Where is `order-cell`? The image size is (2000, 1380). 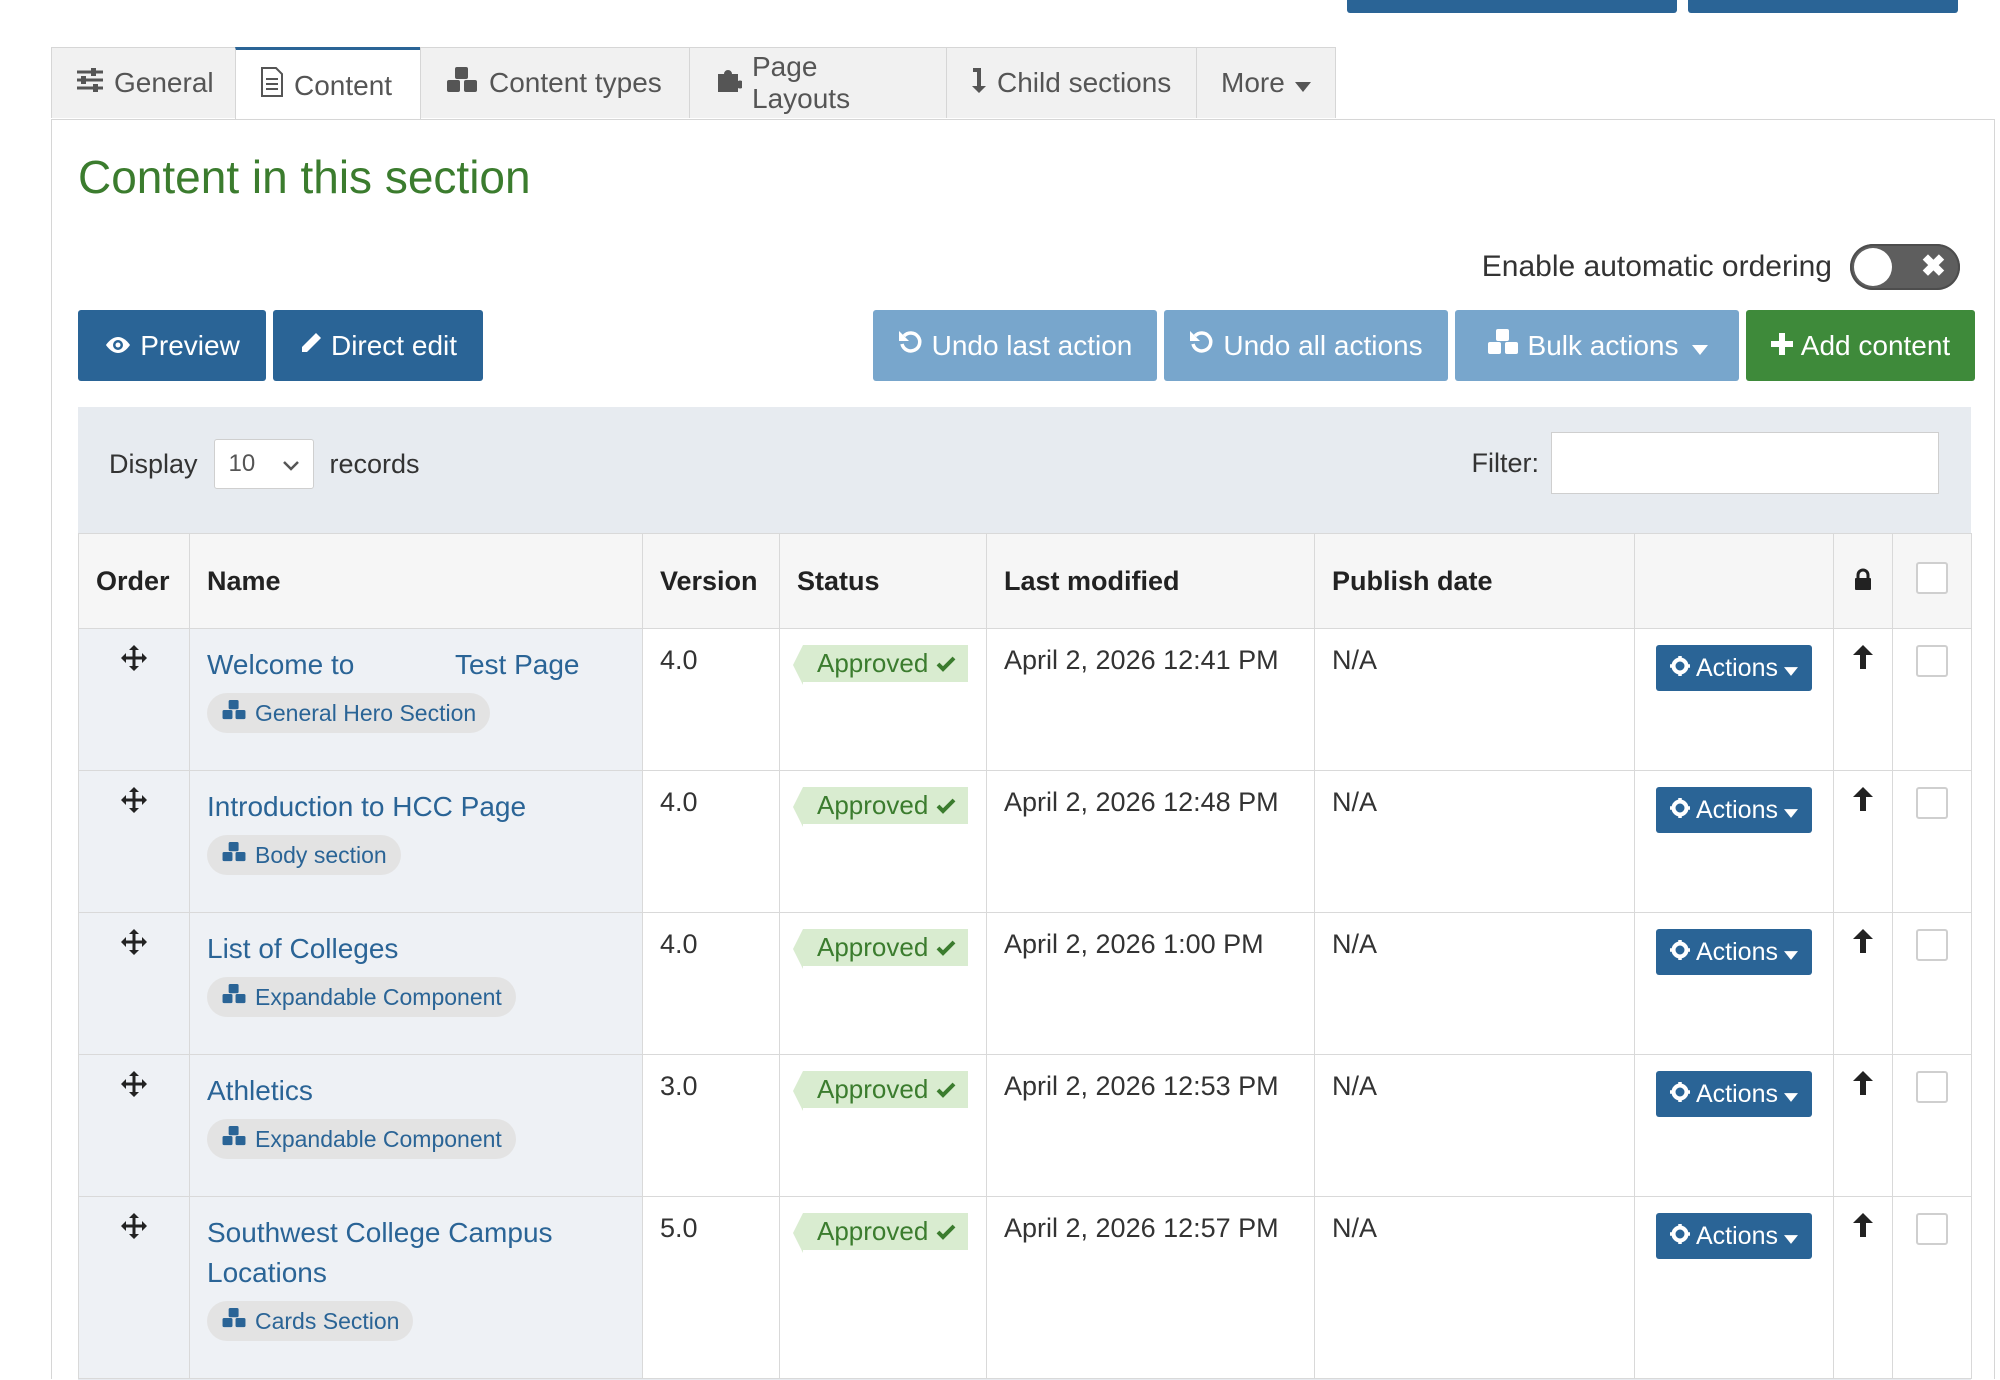
order-cell is located at coordinates (134, 699).